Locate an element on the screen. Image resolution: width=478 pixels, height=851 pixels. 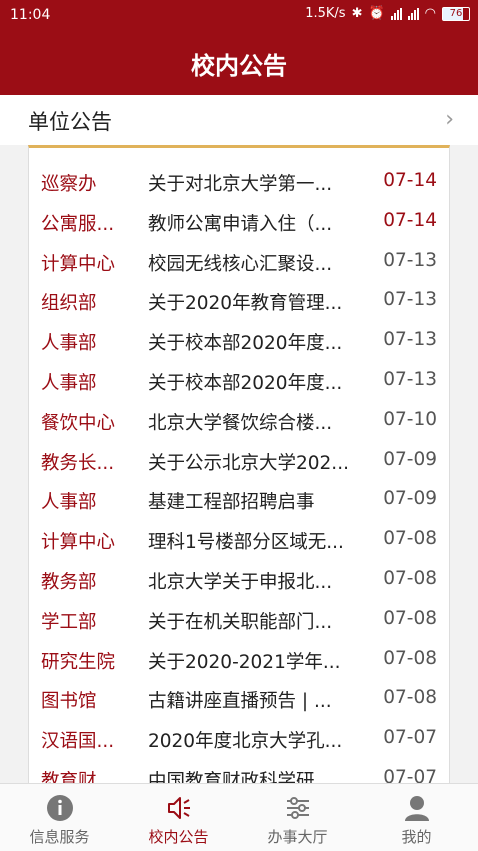
notice-row: 组织部 关于2020年教育管理... 07-13 is located at coordinates (239, 301).